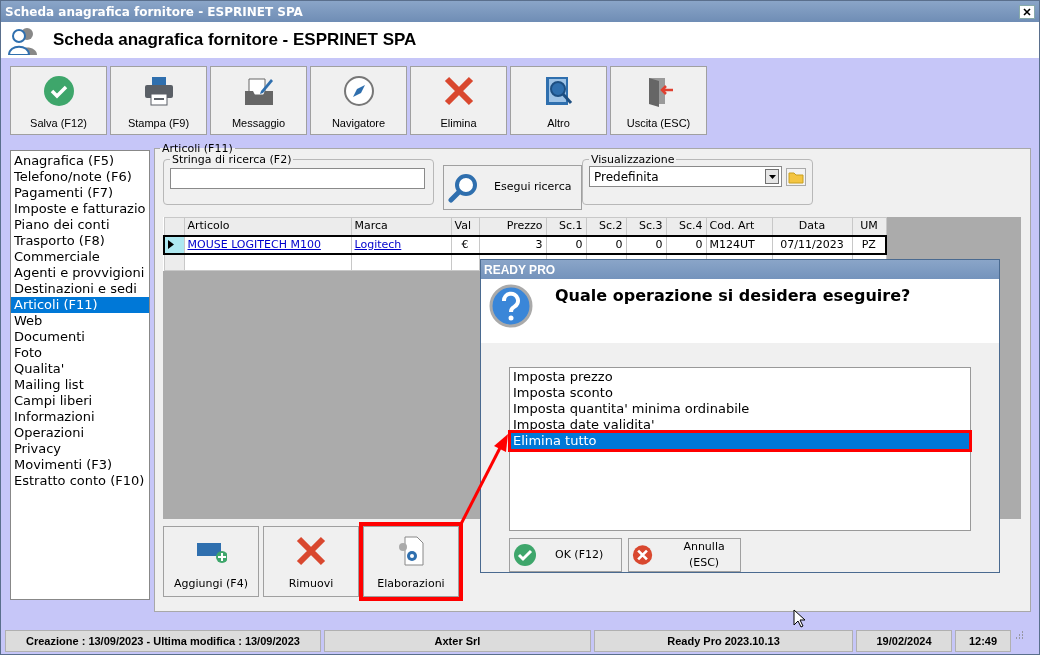  Describe the element at coordinates (80, 449) in the screenshot. I see `sidebar-item: Privacy` at that location.